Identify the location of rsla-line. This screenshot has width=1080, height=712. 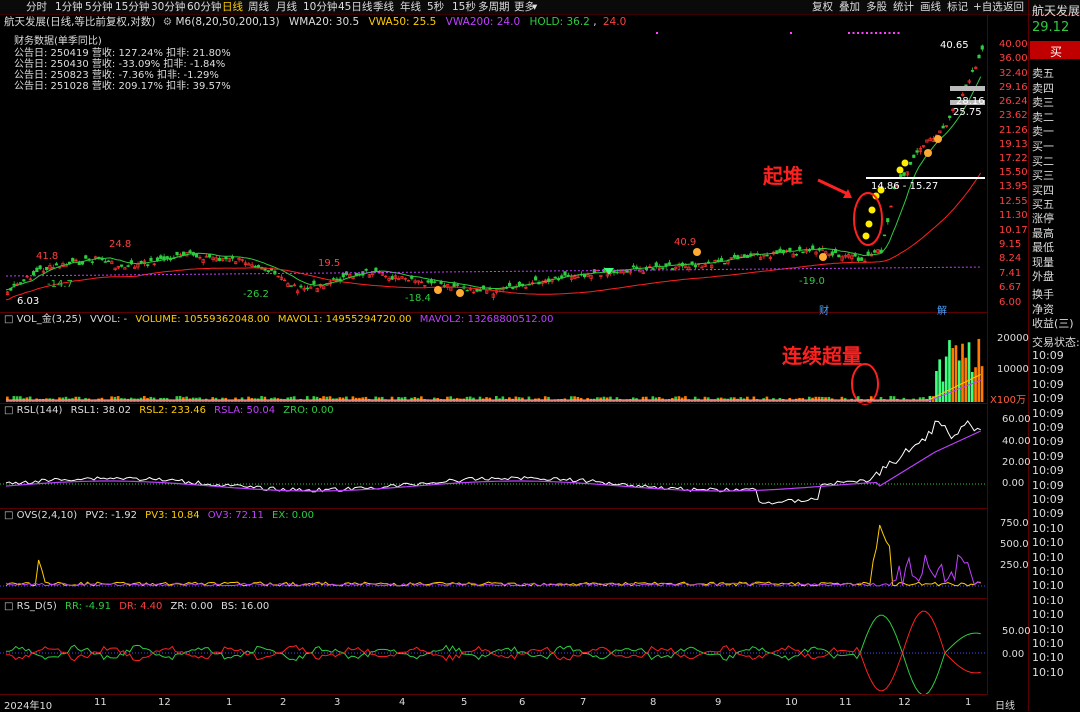
(493, 461).